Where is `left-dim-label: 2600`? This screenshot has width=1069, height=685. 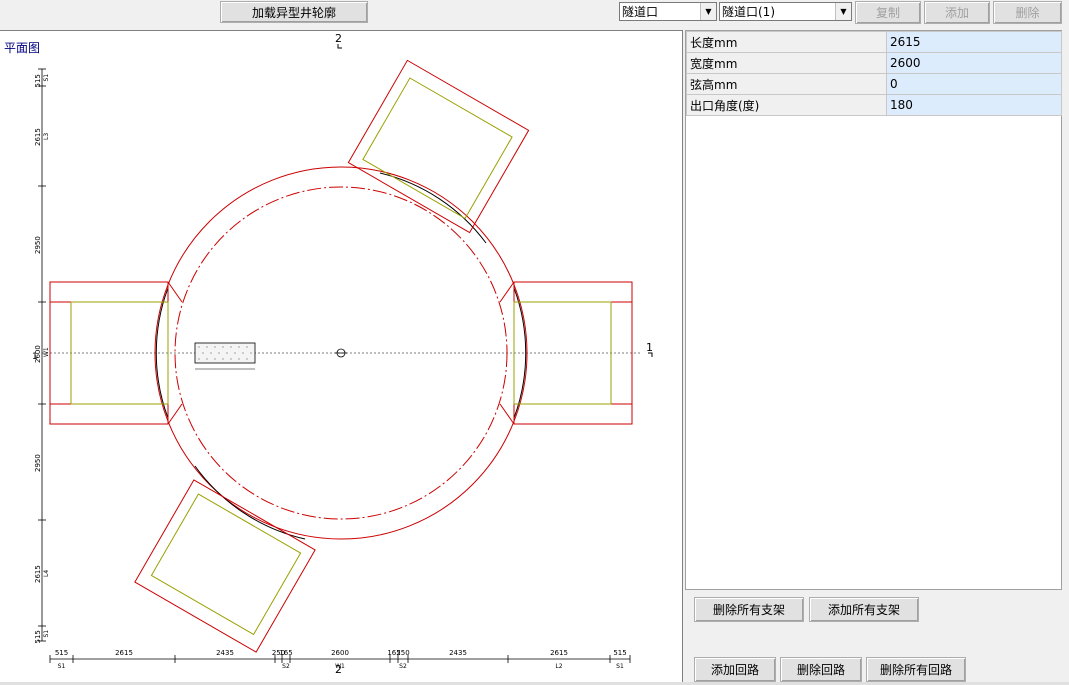 left-dim-label: 2600 is located at coordinates (38, 354).